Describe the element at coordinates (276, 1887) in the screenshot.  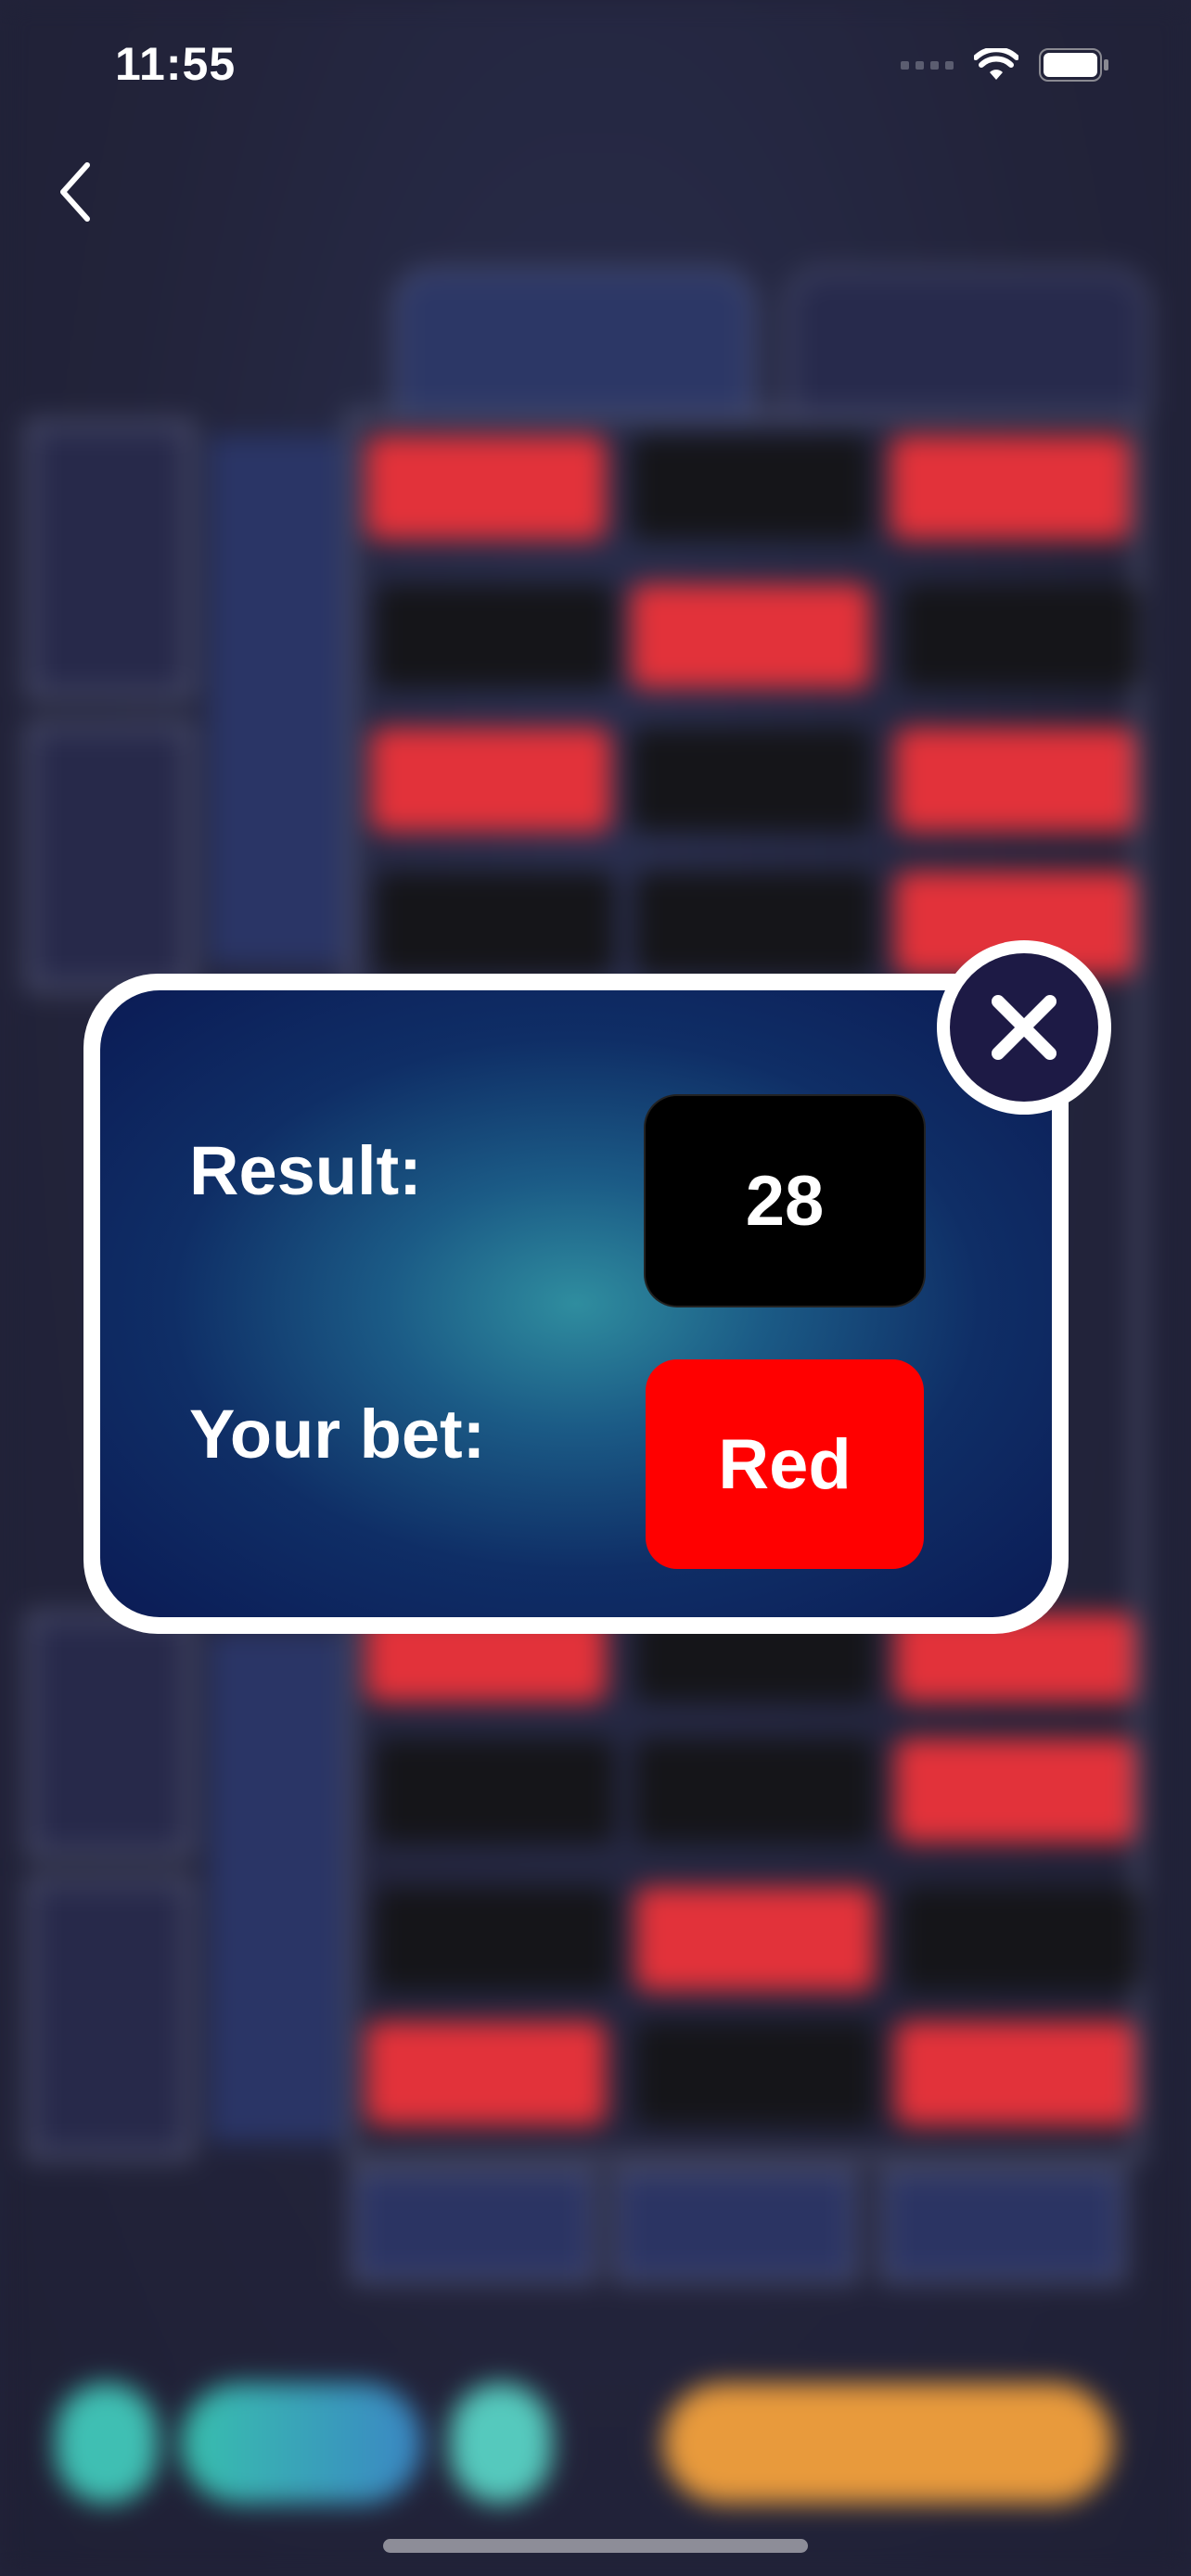
I see `dozen-3rd` at that location.